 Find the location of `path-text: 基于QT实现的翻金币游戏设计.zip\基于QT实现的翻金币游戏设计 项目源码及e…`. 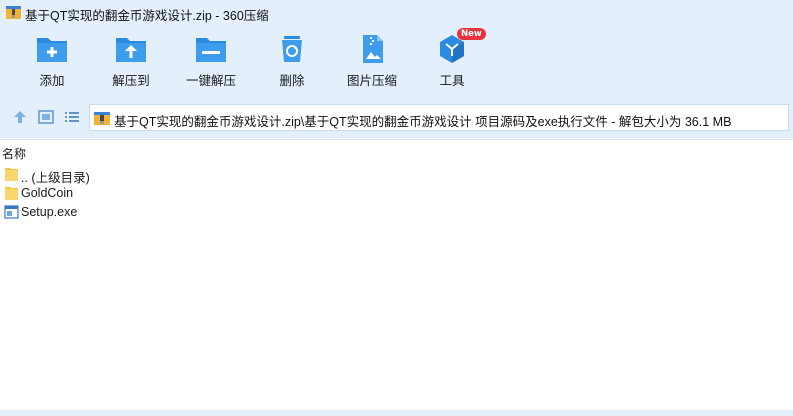

path-text: 基于QT实现的翻金币游戏设计.zip\基于QT实现的翻金币游戏设计 项目源码及e… is located at coordinates (423, 122).